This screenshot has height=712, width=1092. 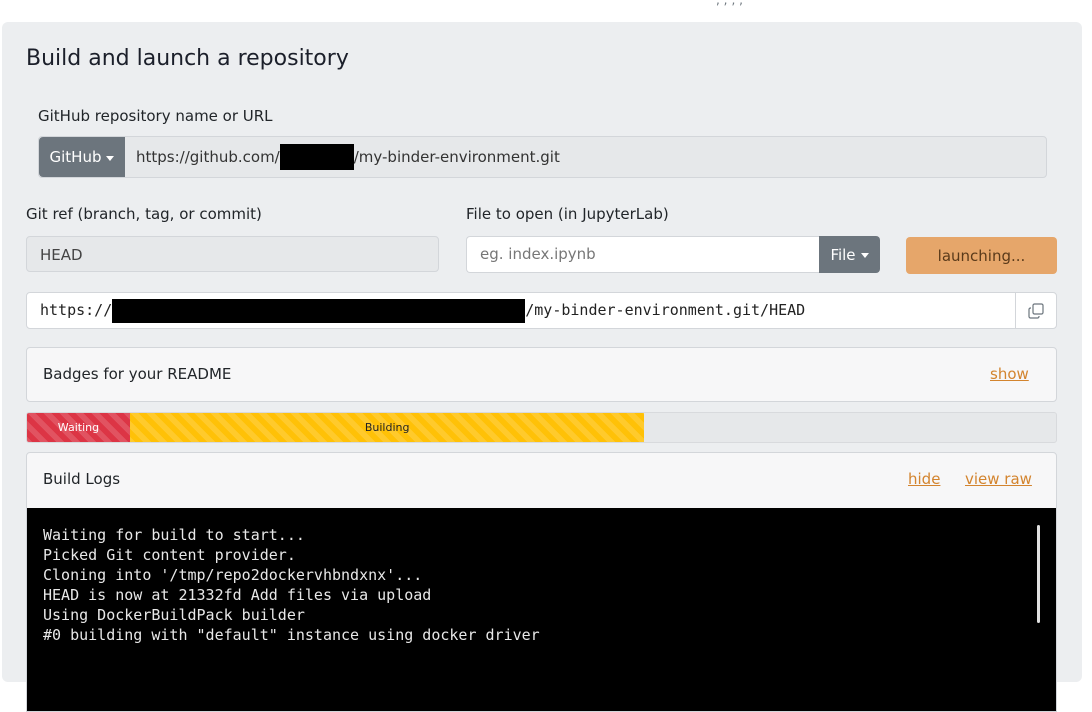 I want to click on build-progress-bar: Waiting Building, so click(x=541, y=427).